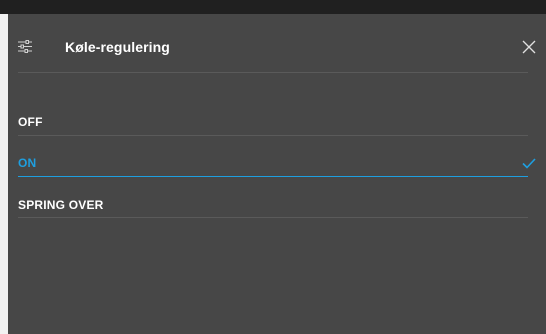 The image size is (546, 334). I want to click on option-label: SPRING OVER, so click(61, 205).